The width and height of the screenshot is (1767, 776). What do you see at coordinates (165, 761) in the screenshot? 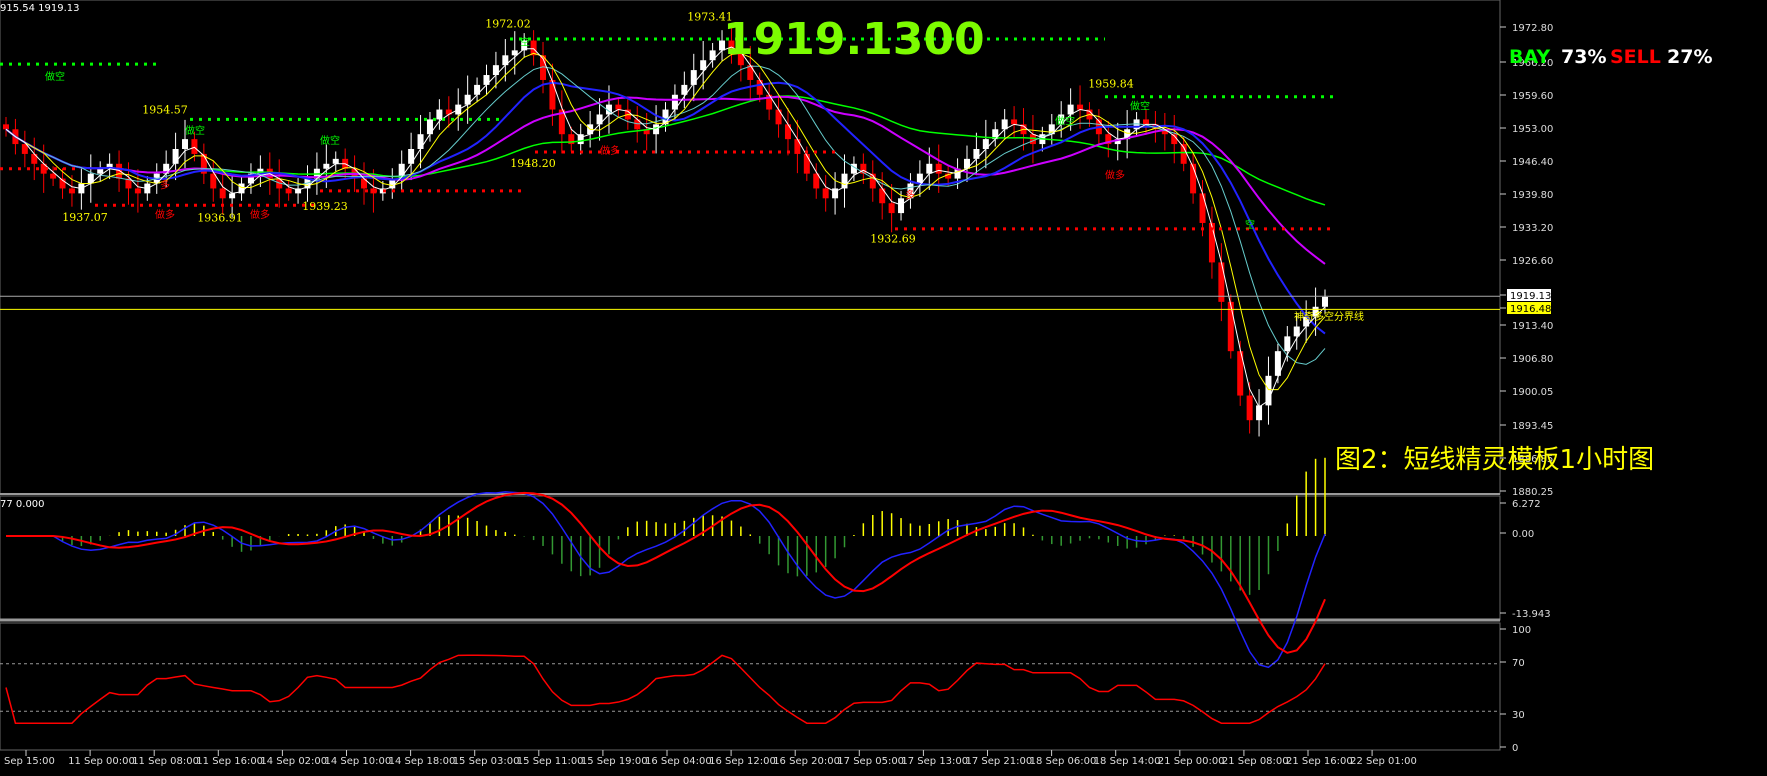
I see `x-tick-label: 11 Sep 08:00` at bounding box center [165, 761].